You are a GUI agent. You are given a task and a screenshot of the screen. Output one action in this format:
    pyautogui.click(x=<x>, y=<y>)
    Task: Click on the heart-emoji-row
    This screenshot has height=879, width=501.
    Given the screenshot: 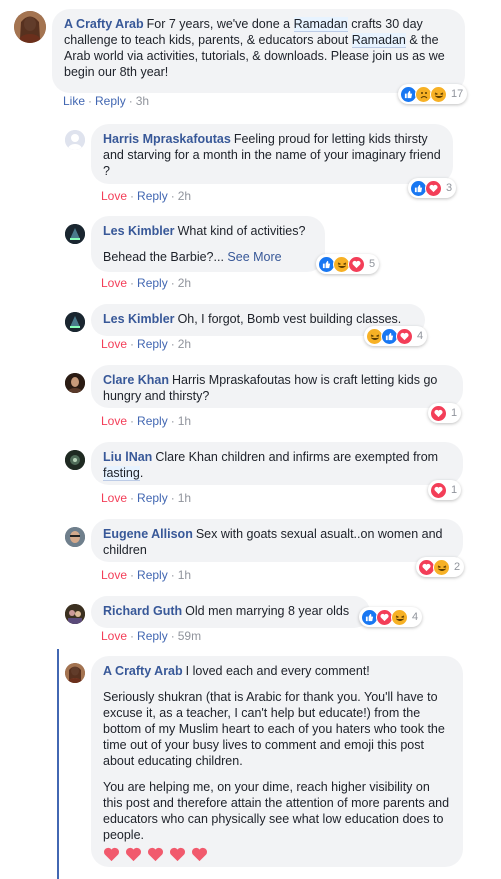 What is the action you would take?
    pyautogui.click(x=277, y=854)
    